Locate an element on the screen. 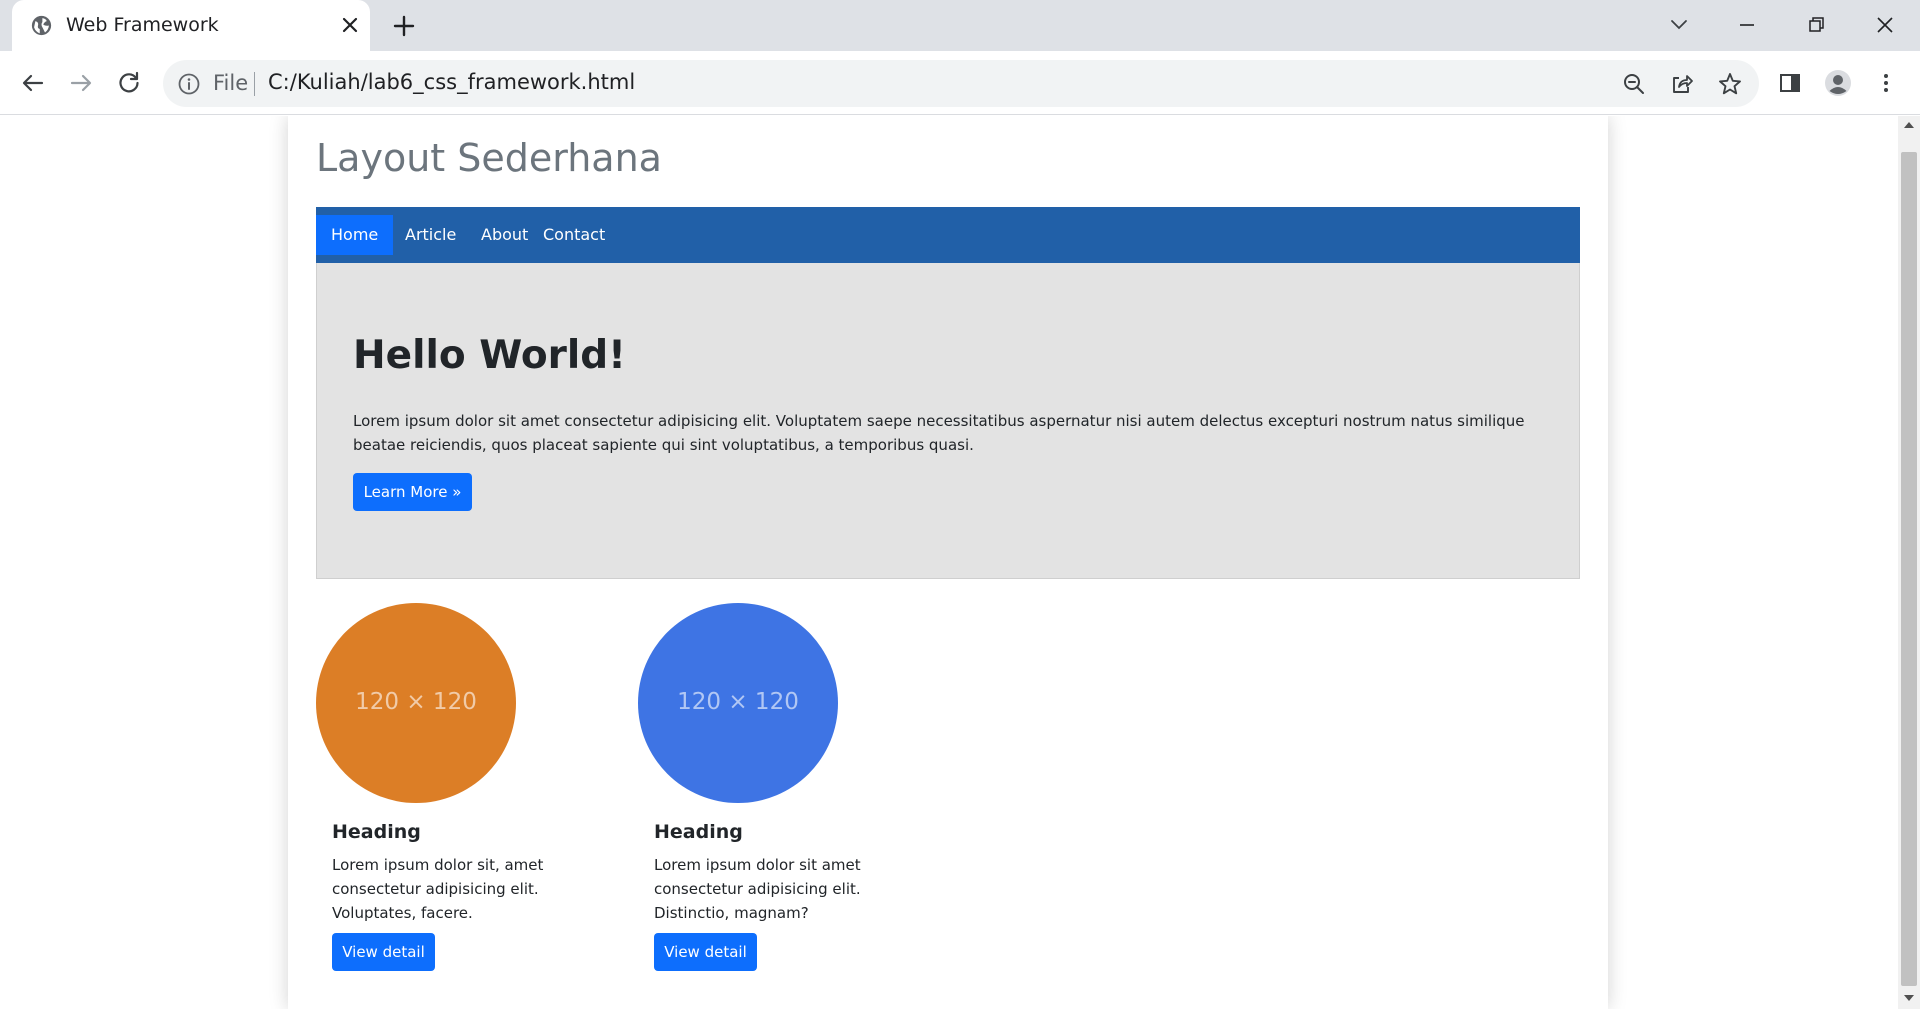 Image resolution: width=1920 pixels, height=1009 pixels. url-scheme-label: File is located at coordinates (231, 83).